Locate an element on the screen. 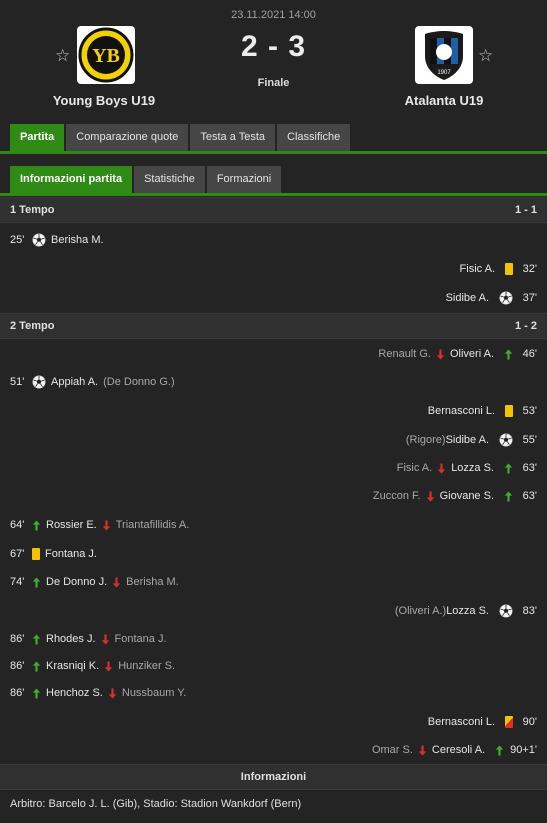  event-minute: 55' is located at coordinates (529, 440).